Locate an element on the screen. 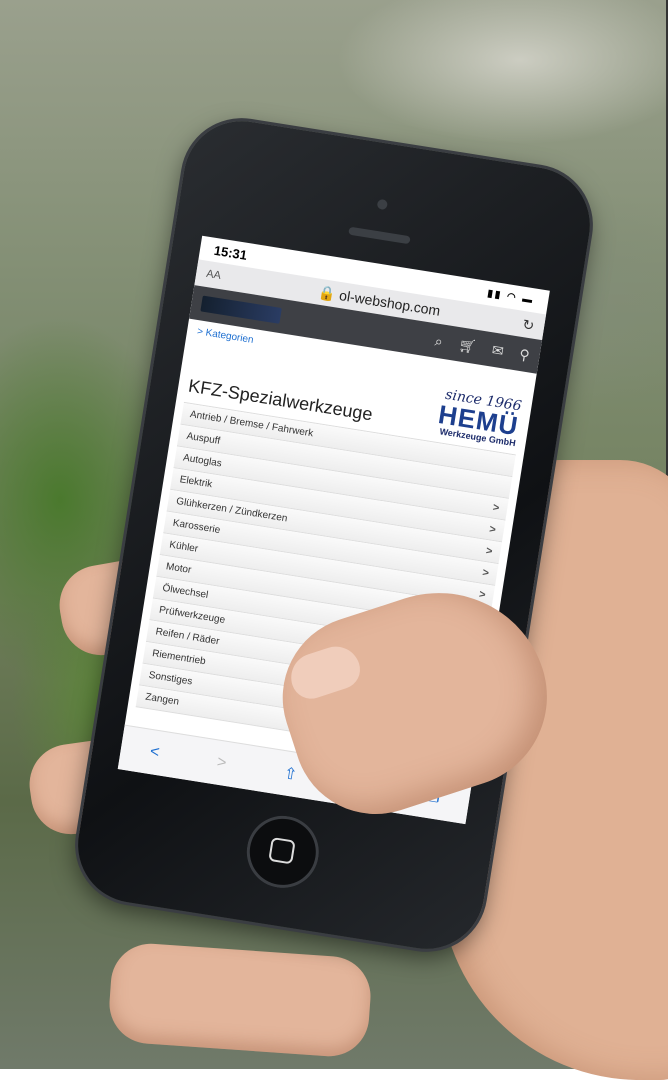 The height and width of the screenshot is (1080, 668). home-button is located at coordinates (282, 852).